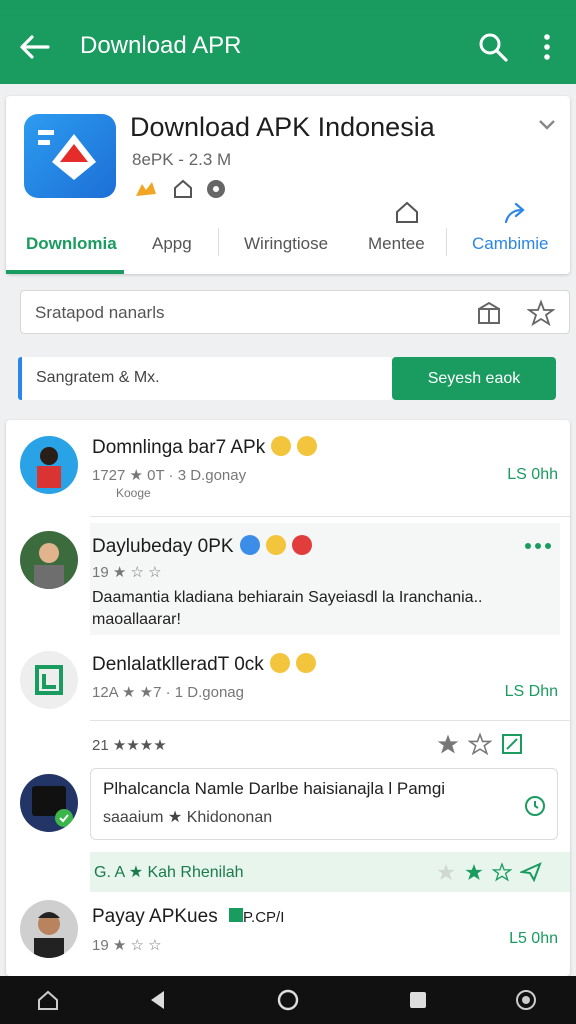 The image size is (576, 1024). What do you see at coordinates (129, 745) in the screenshot?
I see `rating-summary: 21 ★★★★` at bounding box center [129, 745].